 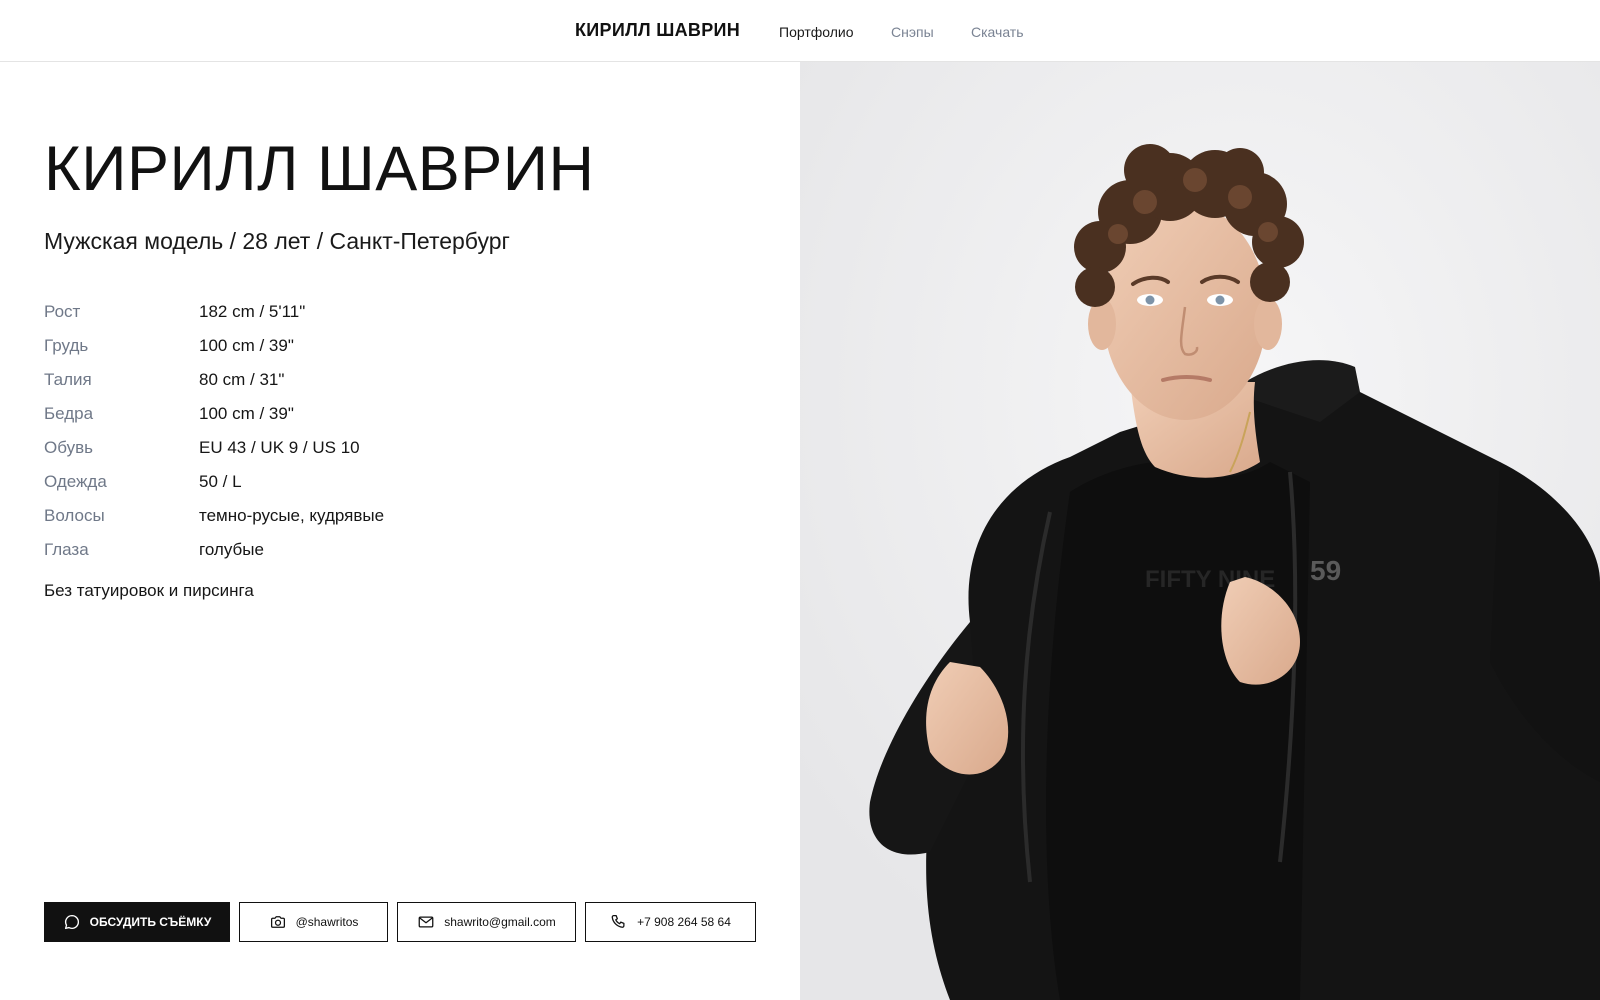 What do you see at coordinates (68, 447) in the screenshot?
I see `spec-label: Обувь` at bounding box center [68, 447].